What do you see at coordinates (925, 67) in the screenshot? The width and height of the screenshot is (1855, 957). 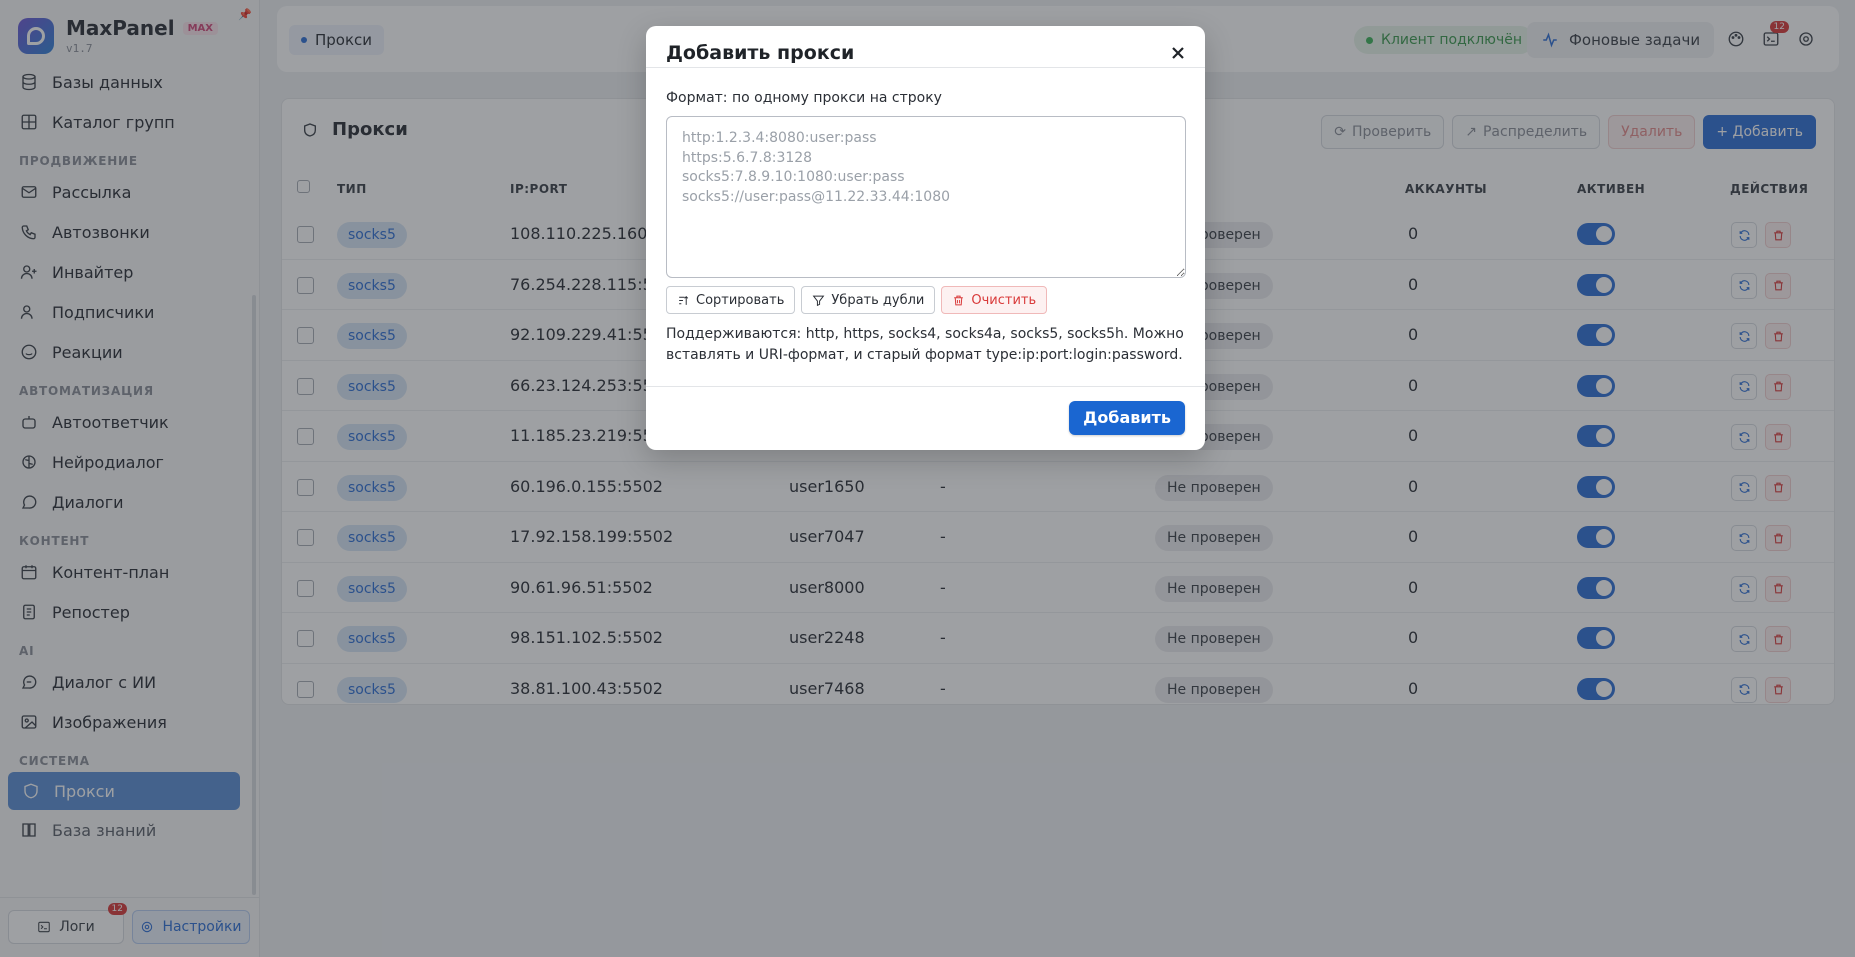 I see `modal-header-divider` at bounding box center [925, 67].